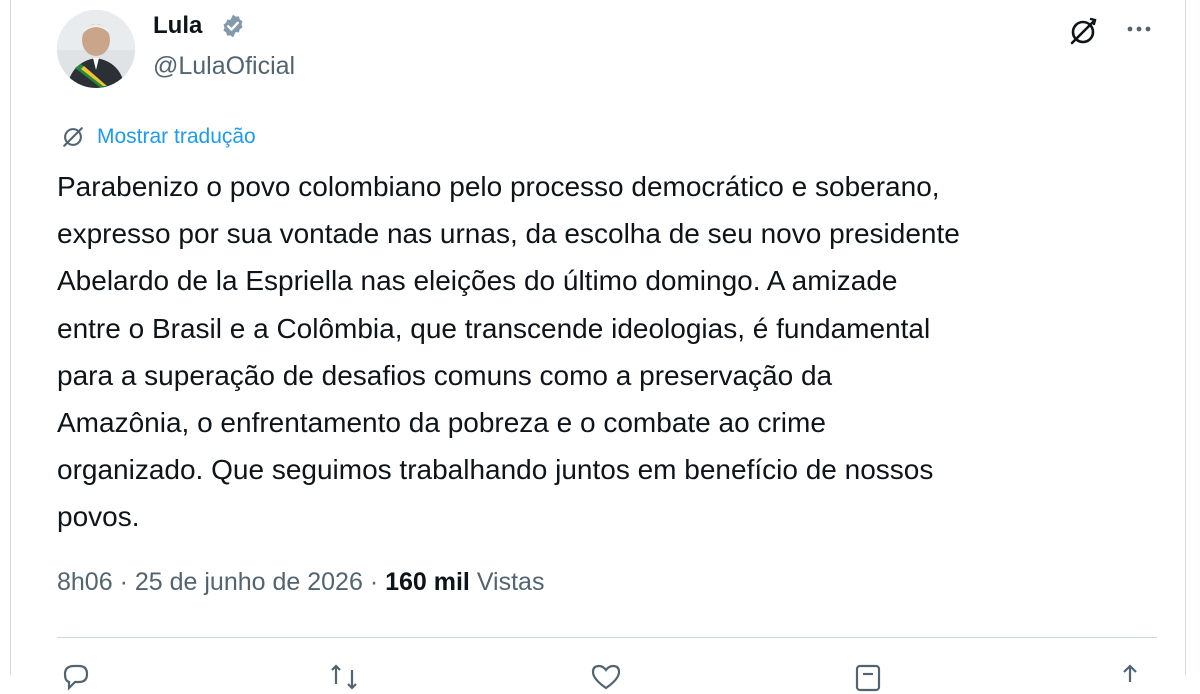 This screenshot has width=1200, height=694. What do you see at coordinates (176, 136) in the screenshot?
I see `show-translation-label: Mostrar tradução` at bounding box center [176, 136].